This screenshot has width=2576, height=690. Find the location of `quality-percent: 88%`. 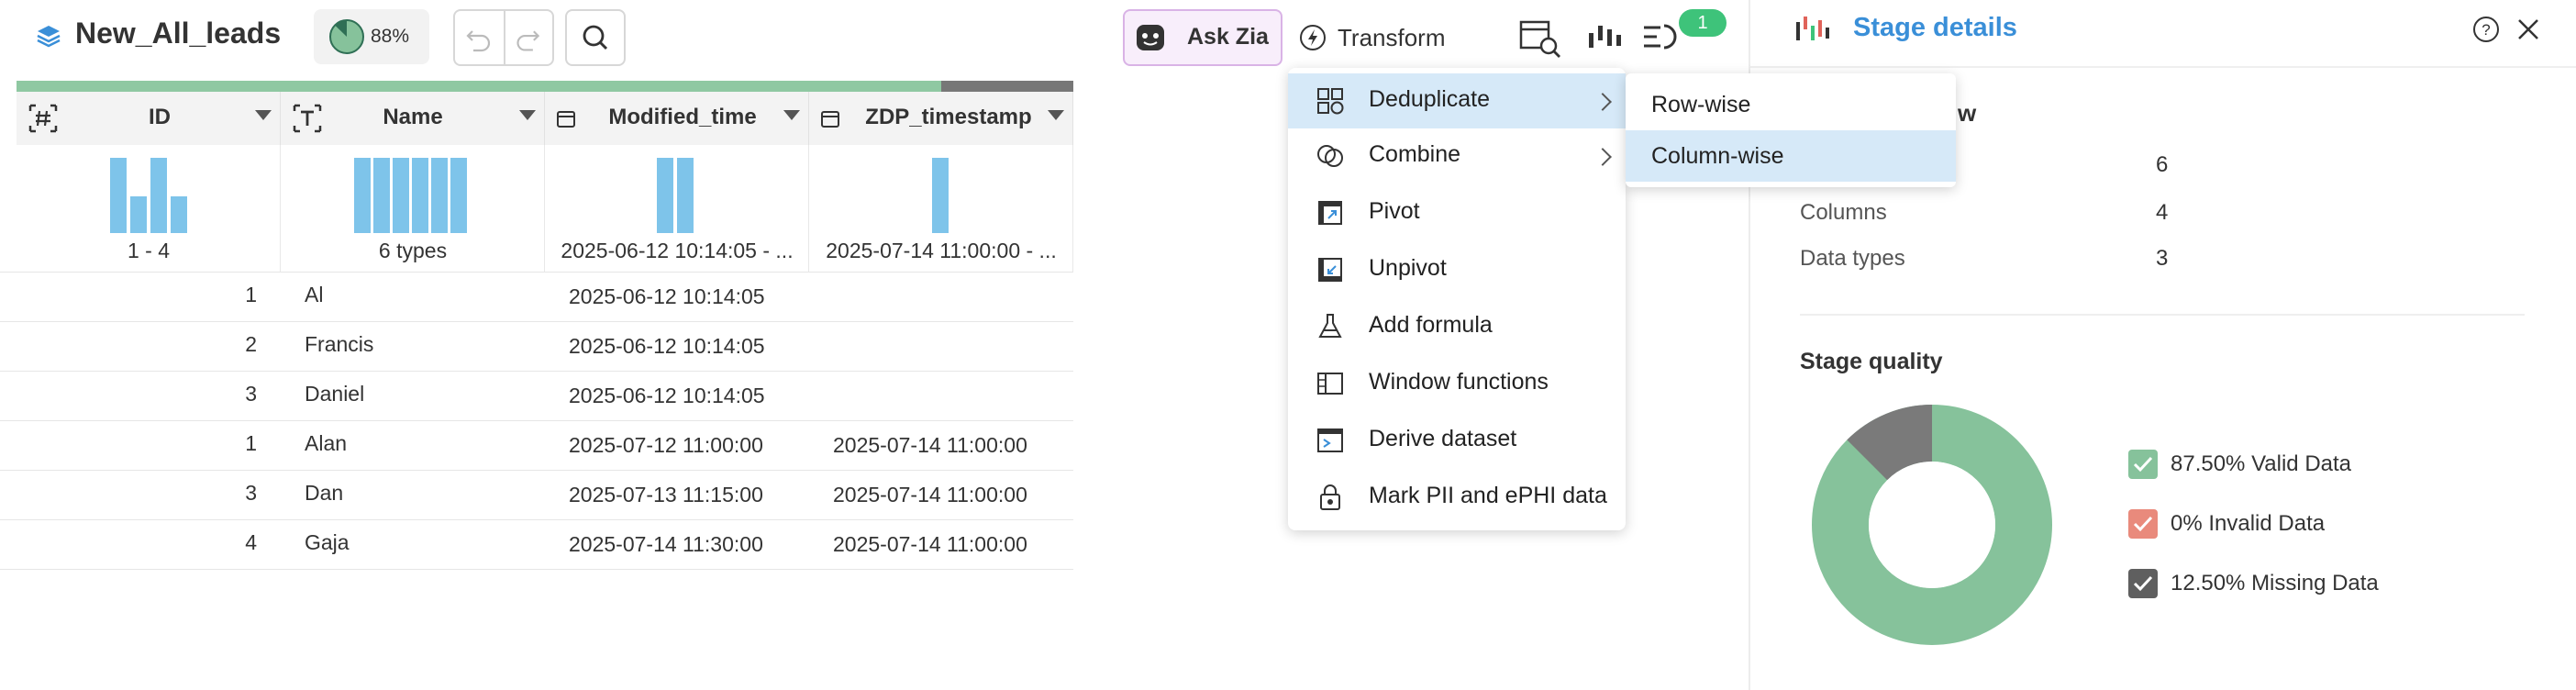

quality-percent: 88% is located at coordinates (390, 36).